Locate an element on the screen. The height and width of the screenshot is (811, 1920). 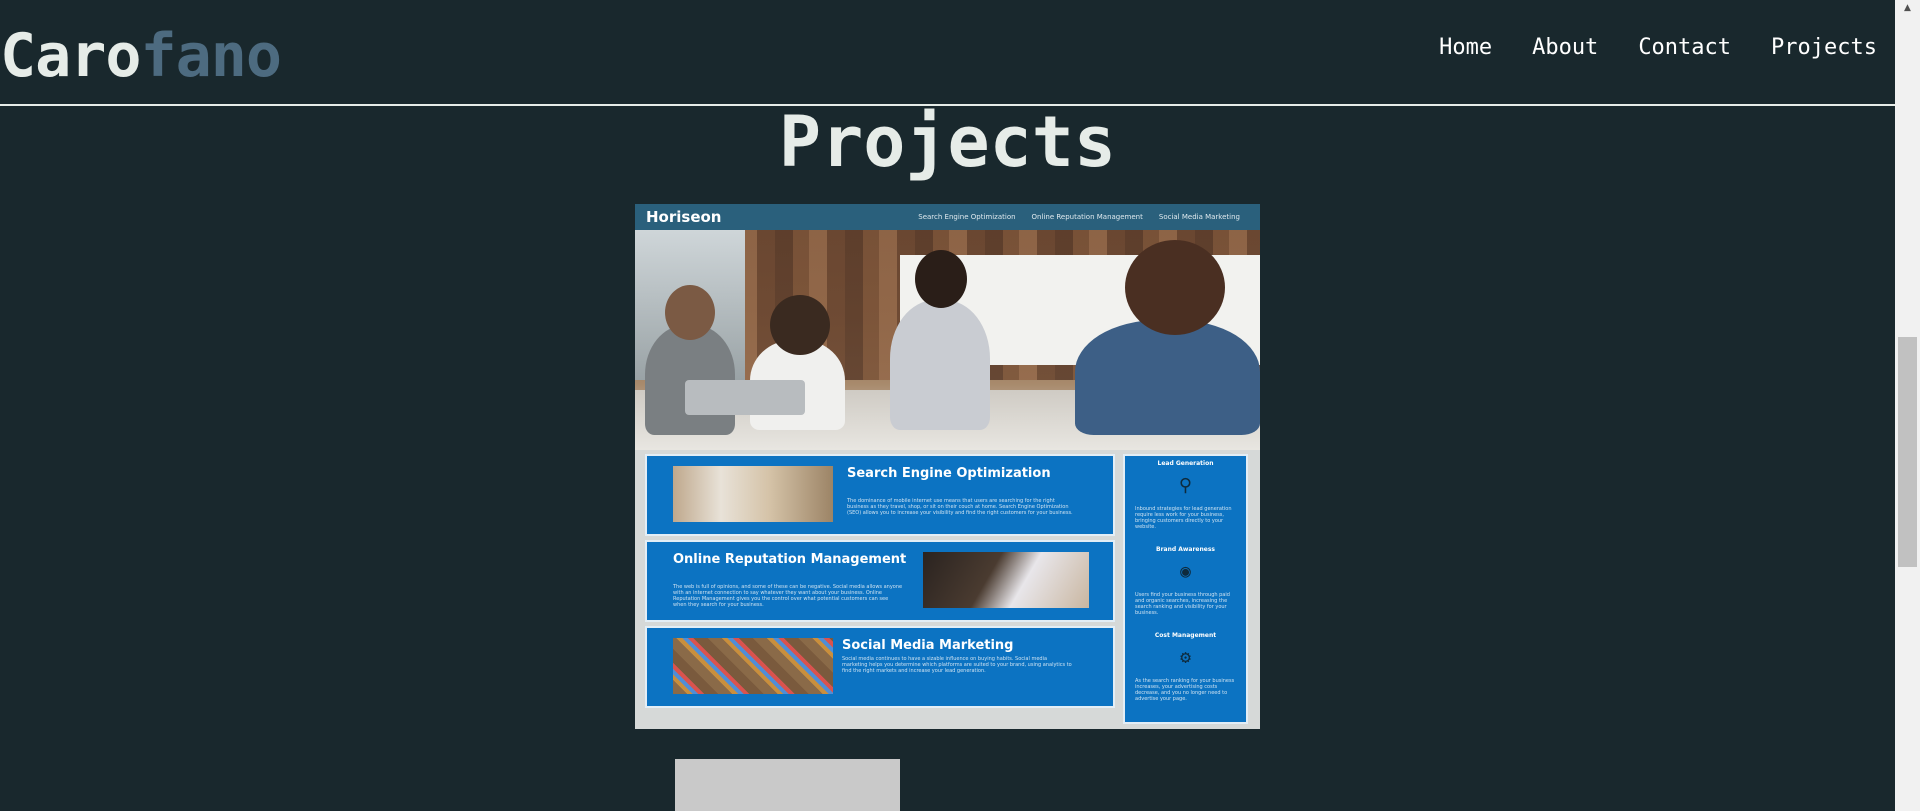
card-title: Search Engine Optimization is located at coordinates (949, 473).